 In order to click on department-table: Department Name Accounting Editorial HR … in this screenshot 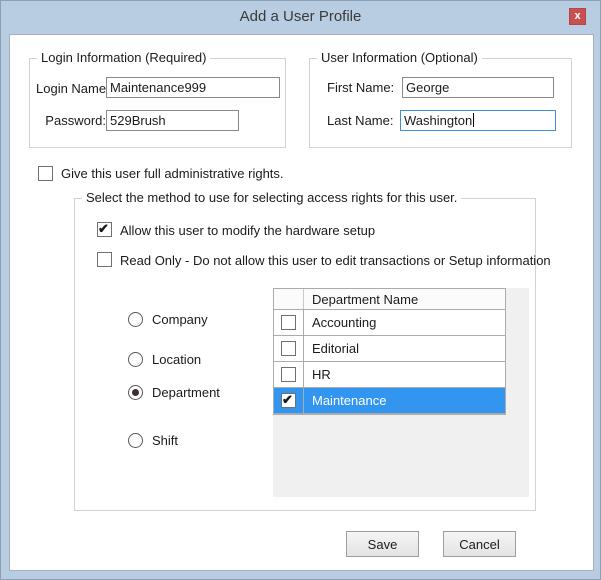, I will do `click(389, 351)`.